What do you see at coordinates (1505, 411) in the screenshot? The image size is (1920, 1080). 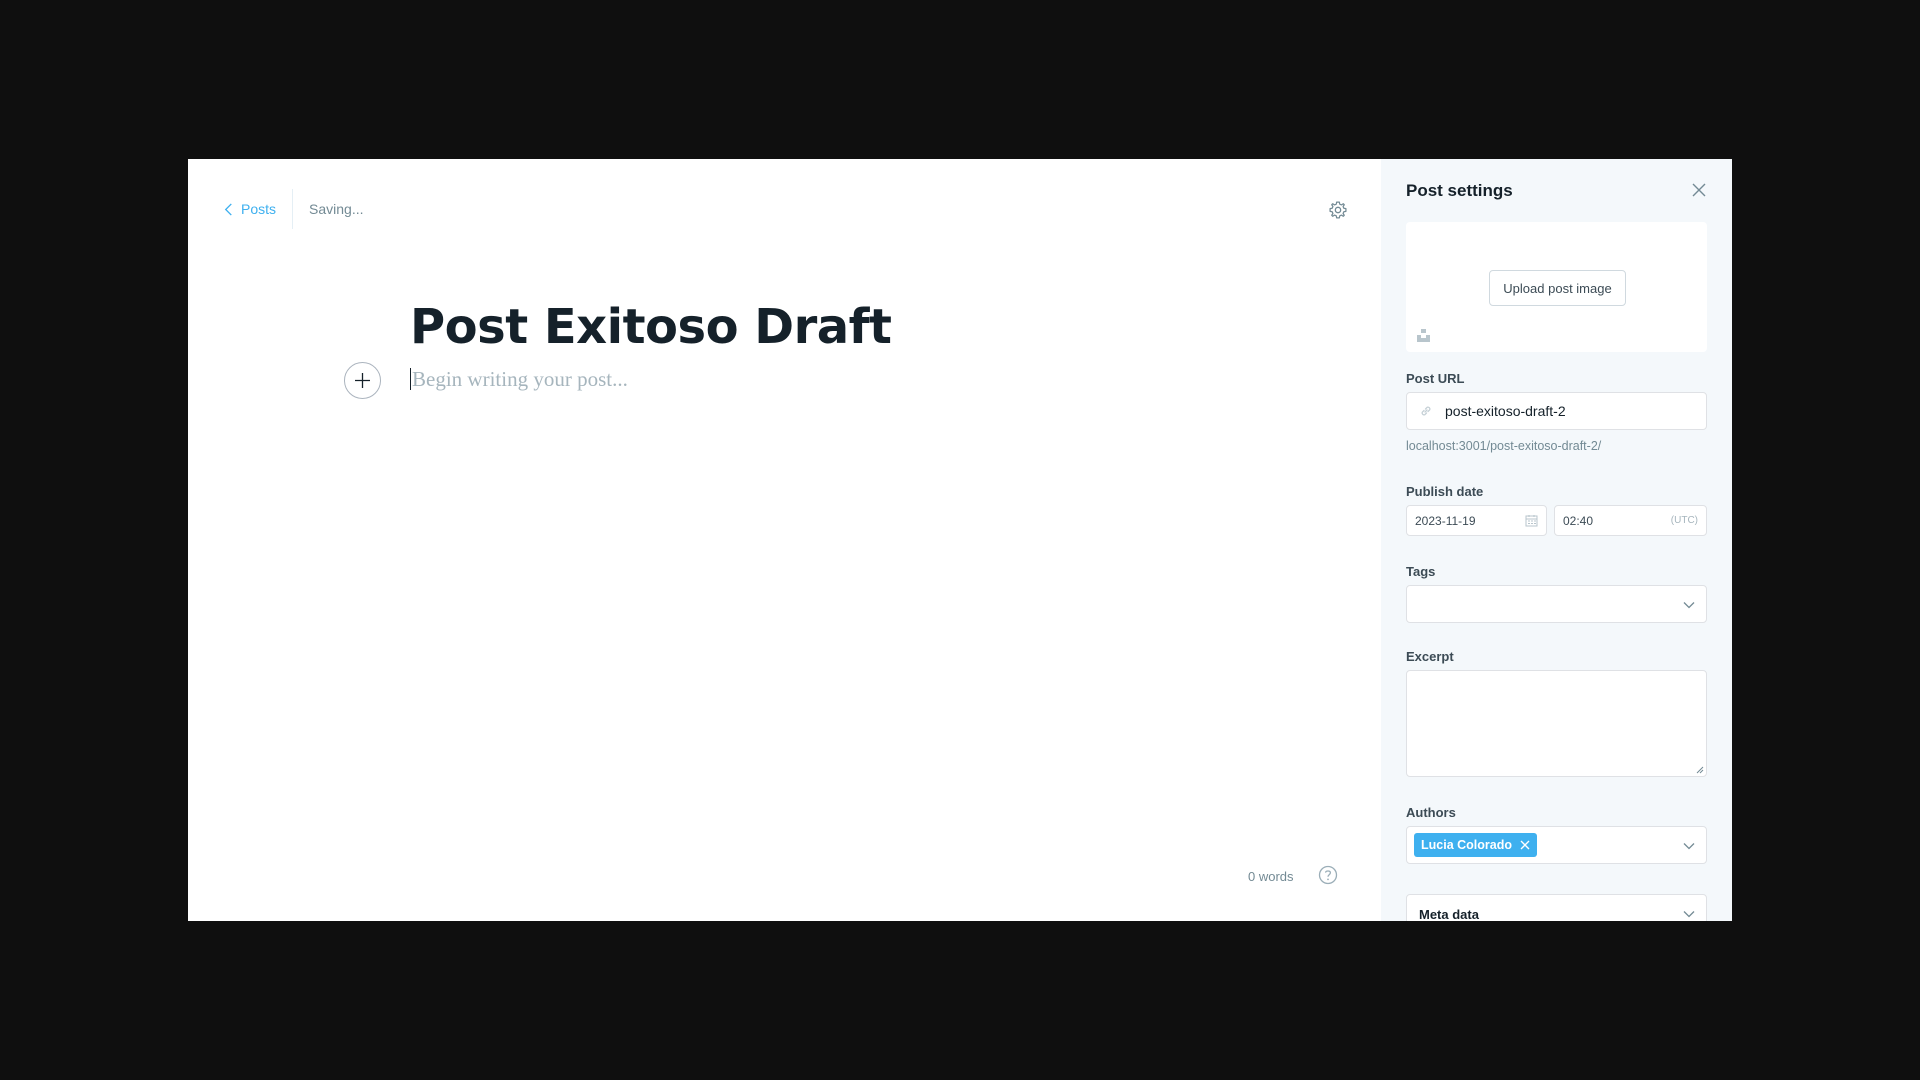 I see `post-url-value: post-exitoso-draft-2` at bounding box center [1505, 411].